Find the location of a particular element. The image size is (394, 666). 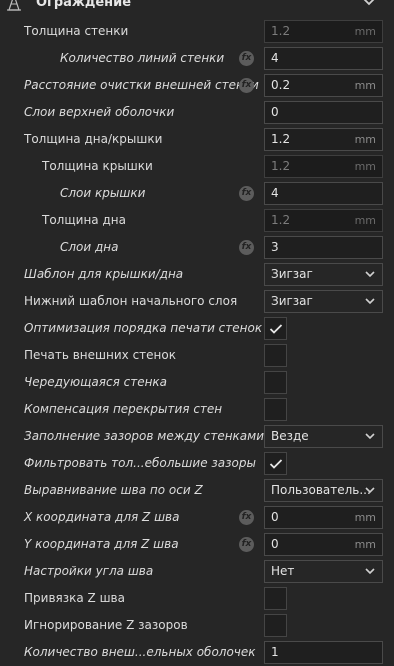

setting-row: Игнорирование Z зазоров is located at coordinates (197, 625).